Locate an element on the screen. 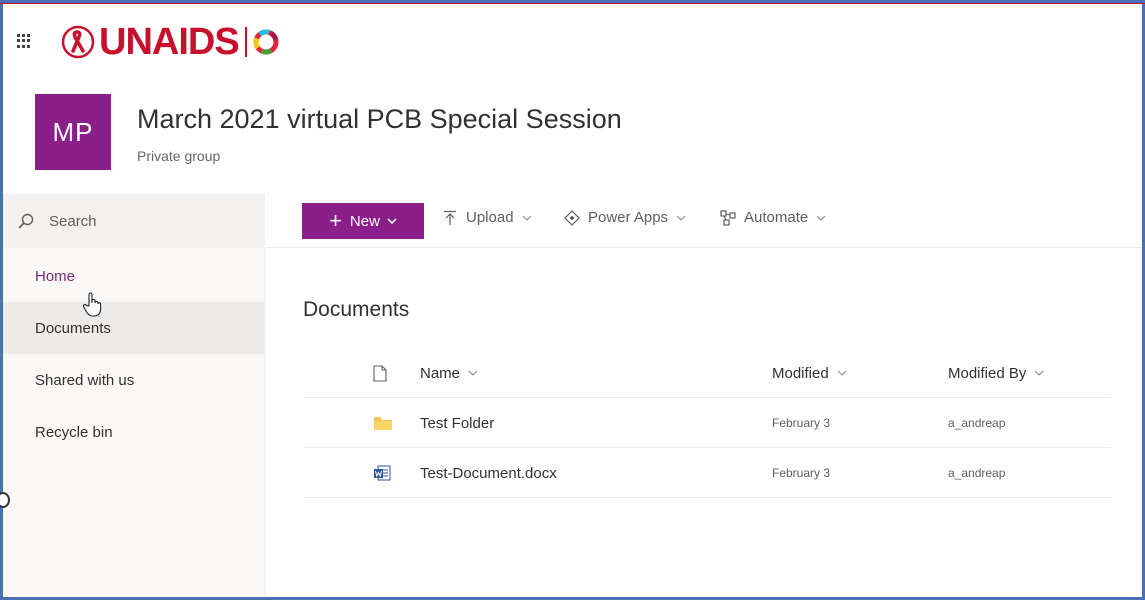 The height and width of the screenshot is (600, 1145). new-button-label: New is located at coordinates (364, 221).